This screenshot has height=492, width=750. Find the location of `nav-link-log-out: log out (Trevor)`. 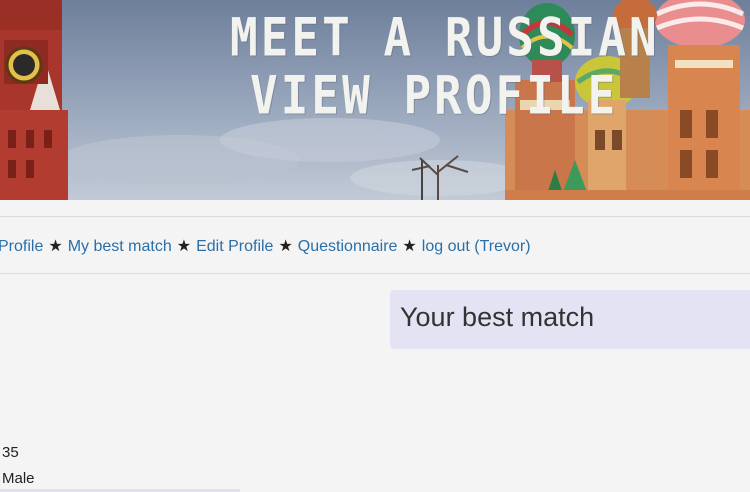

nav-link-log-out: log out (Trevor) is located at coordinates (476, 246).